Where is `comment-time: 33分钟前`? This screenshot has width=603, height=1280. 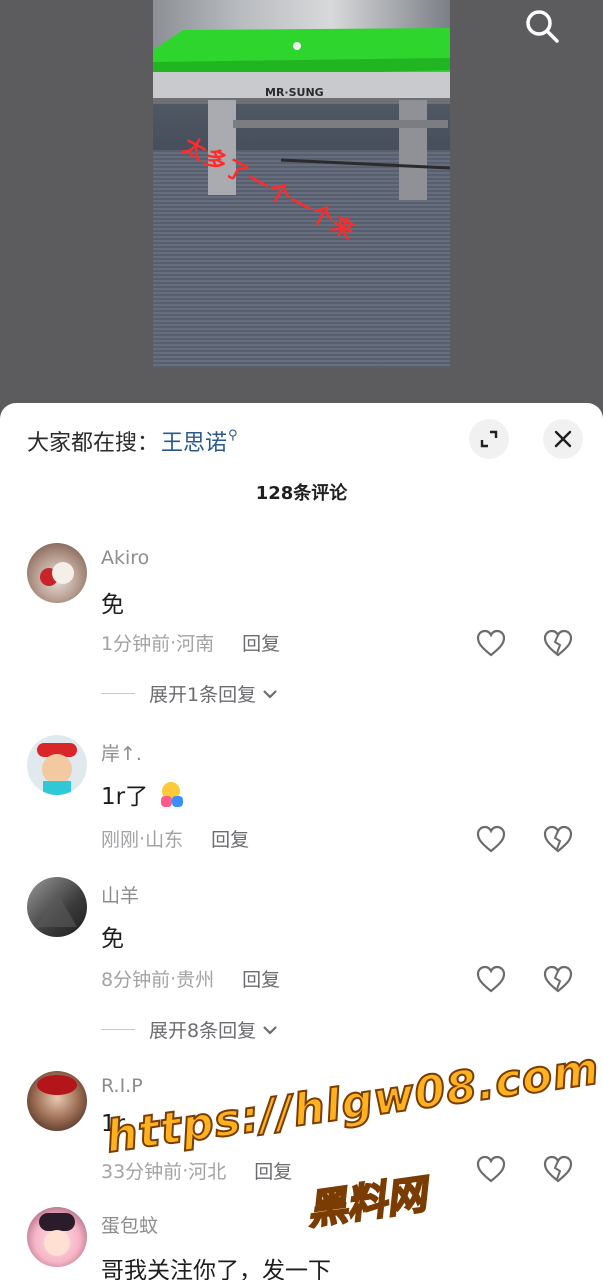 comment-time: 33分钟前 is located at coordinates (142, 1172).